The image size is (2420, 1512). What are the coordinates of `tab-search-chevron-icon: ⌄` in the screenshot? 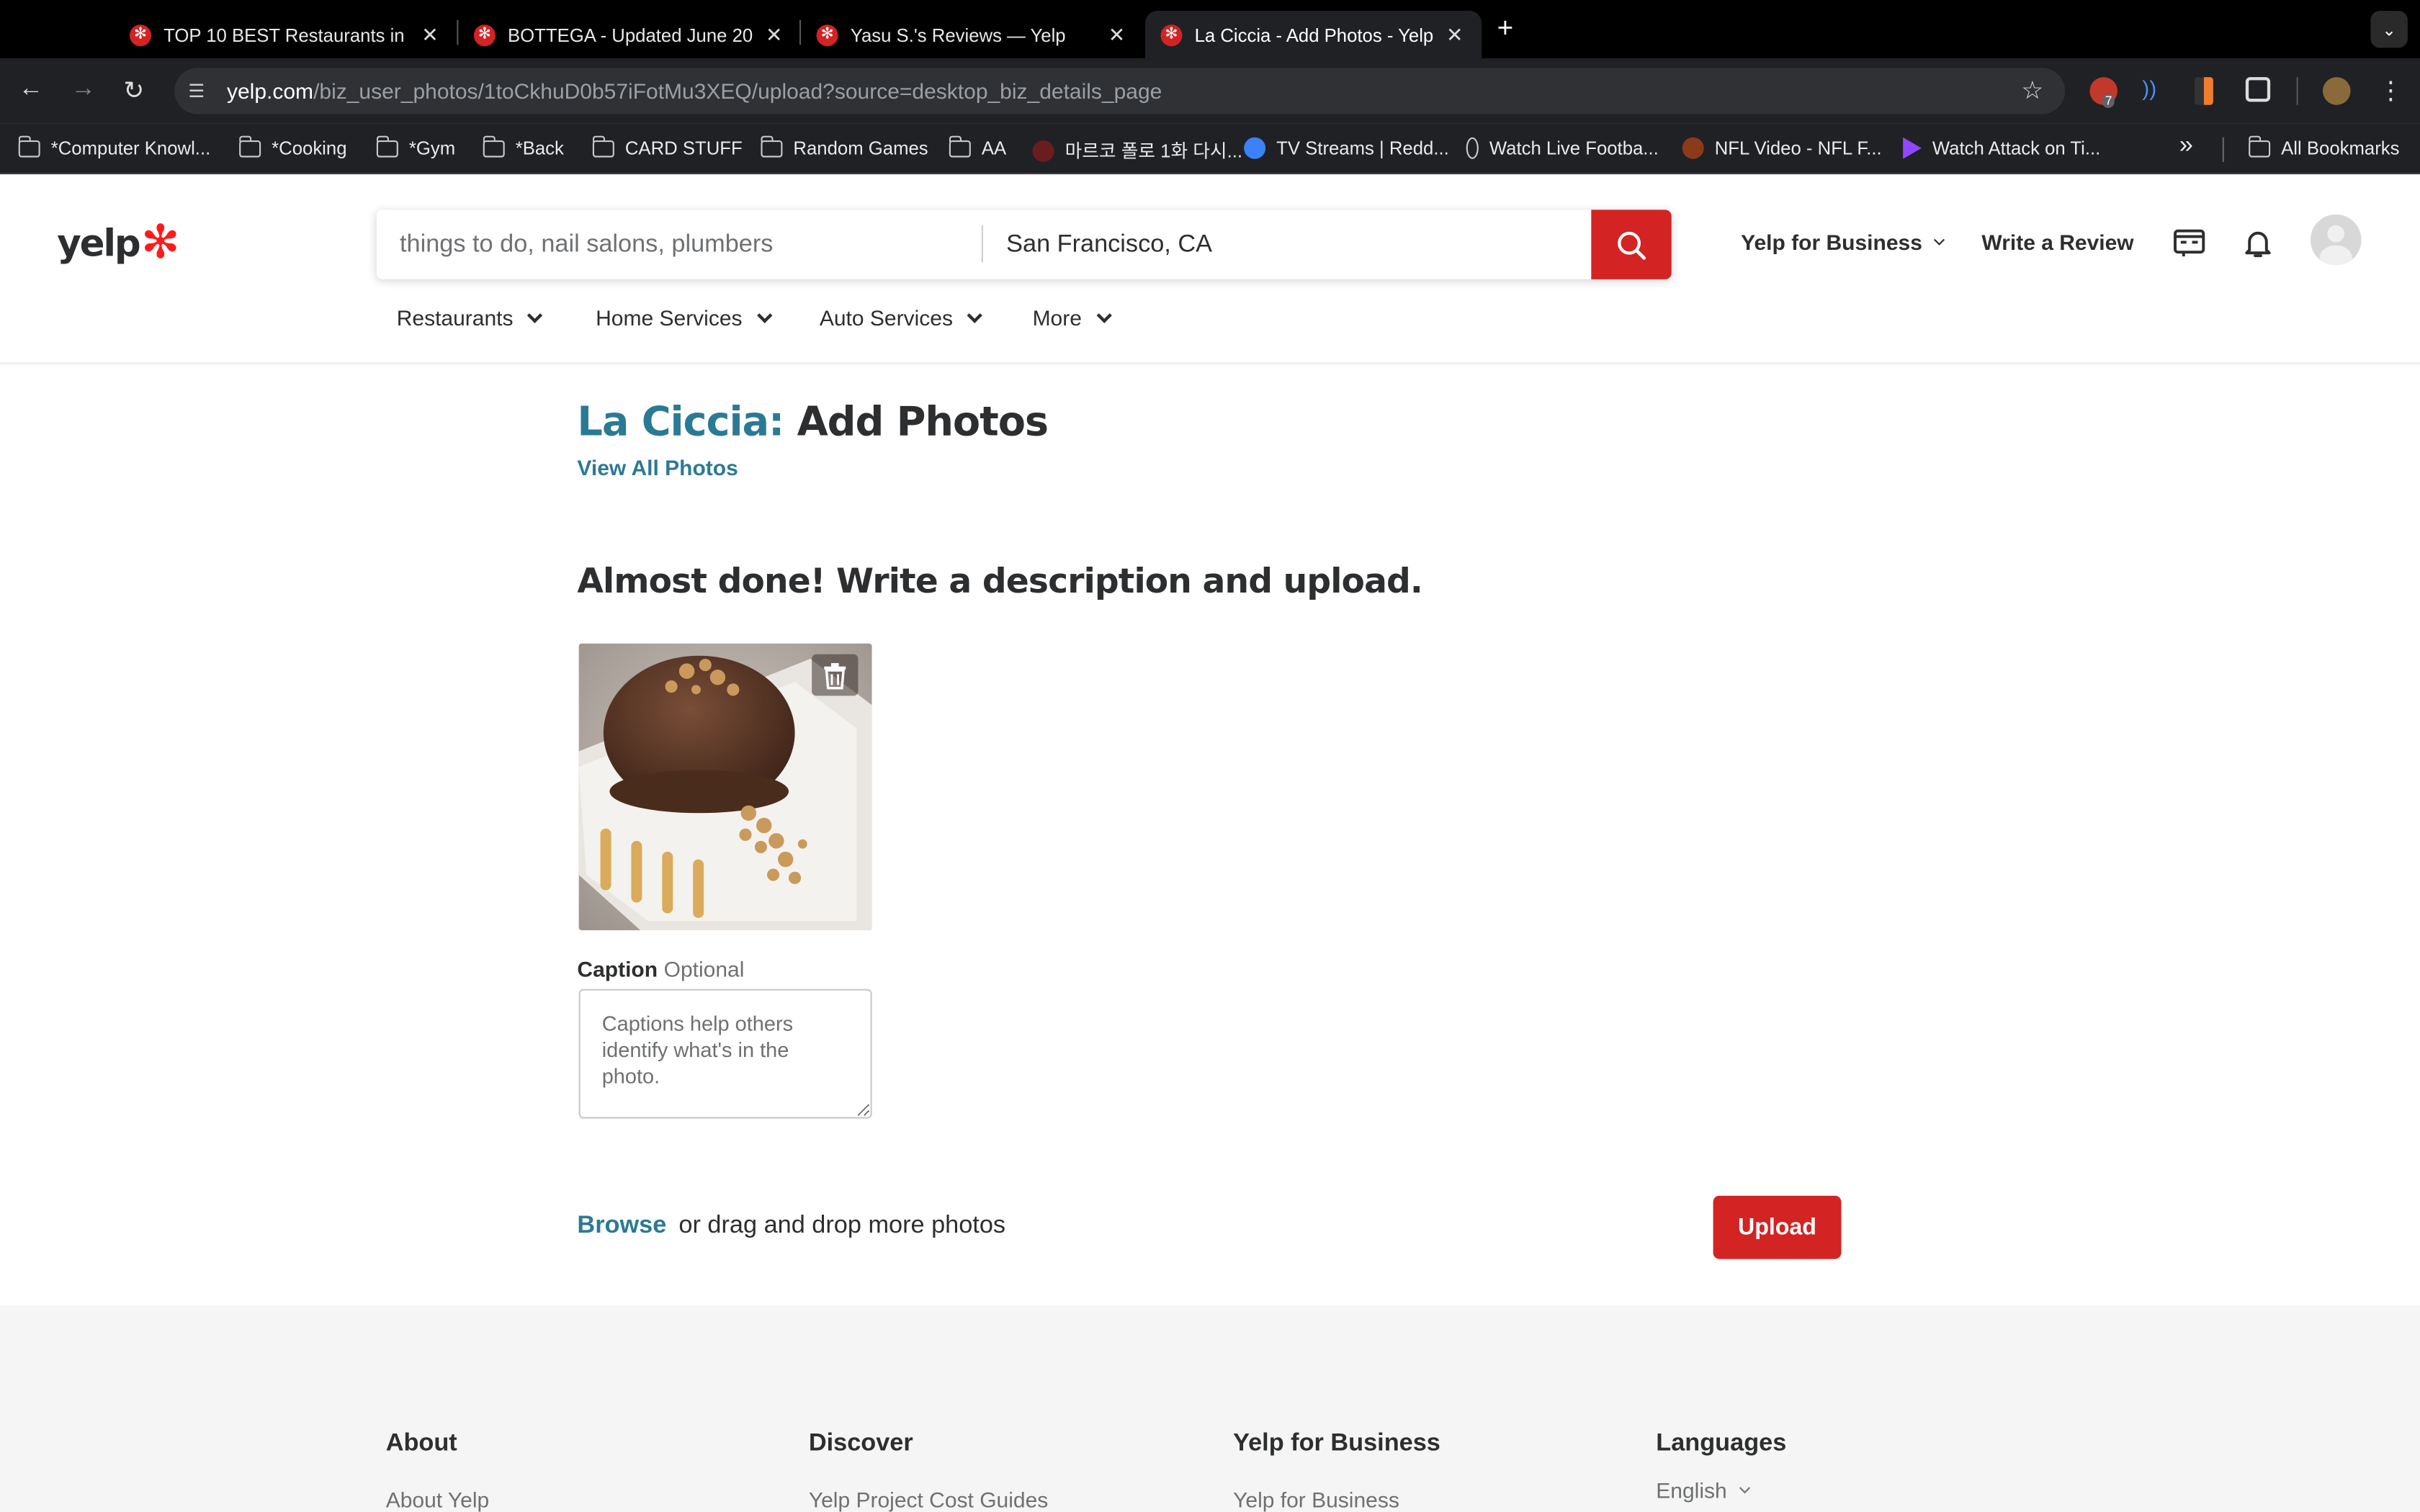 It's located at (2389, 29).